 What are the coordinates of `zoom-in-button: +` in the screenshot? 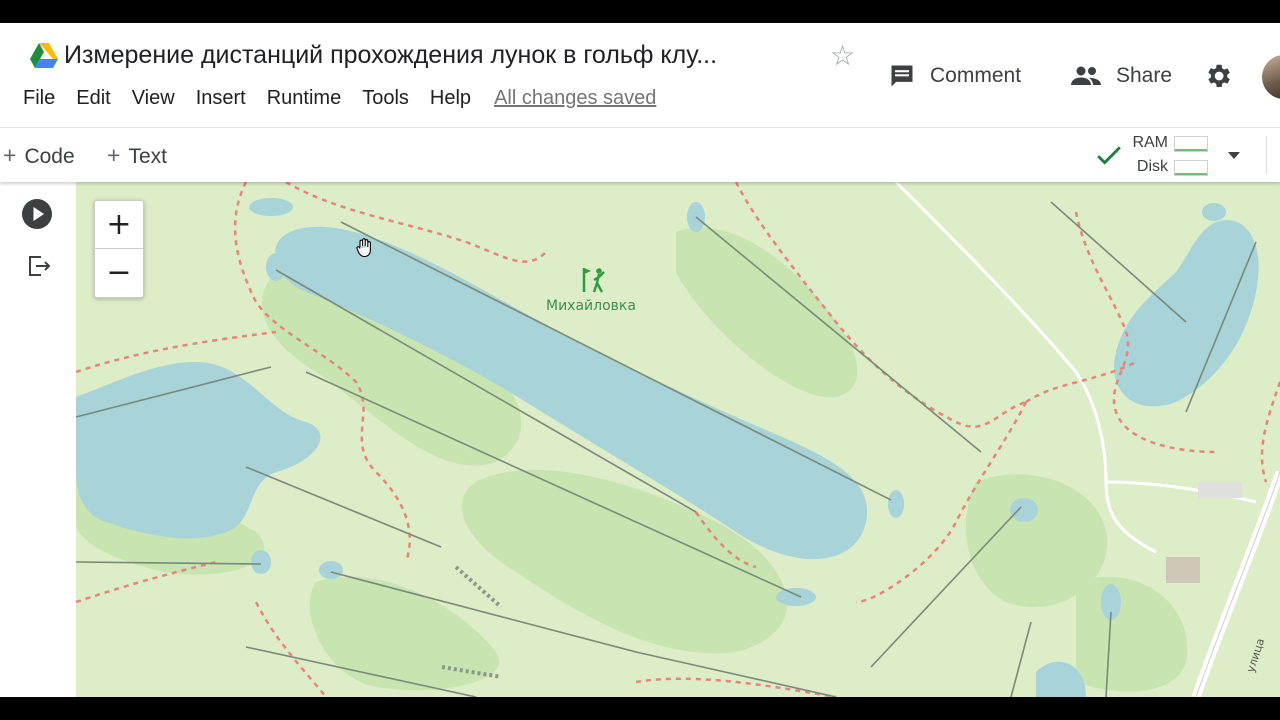 It's located at (119, 225).